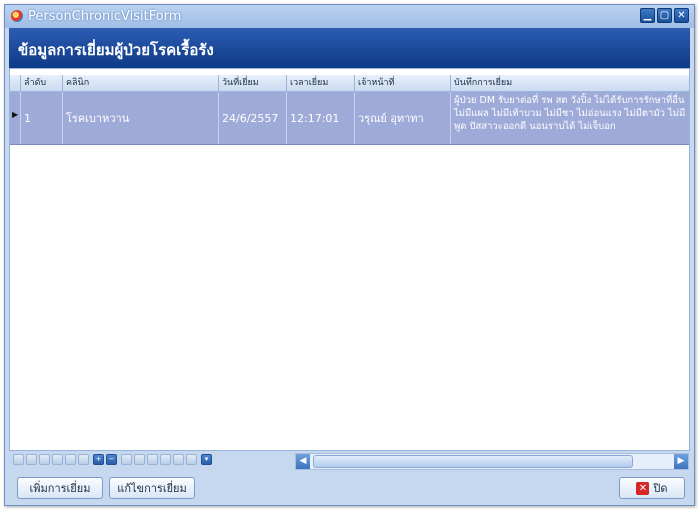  Describe the element at coordinates (111, 459) in the screenshot. I see `delete-record-icon: −` at that location.